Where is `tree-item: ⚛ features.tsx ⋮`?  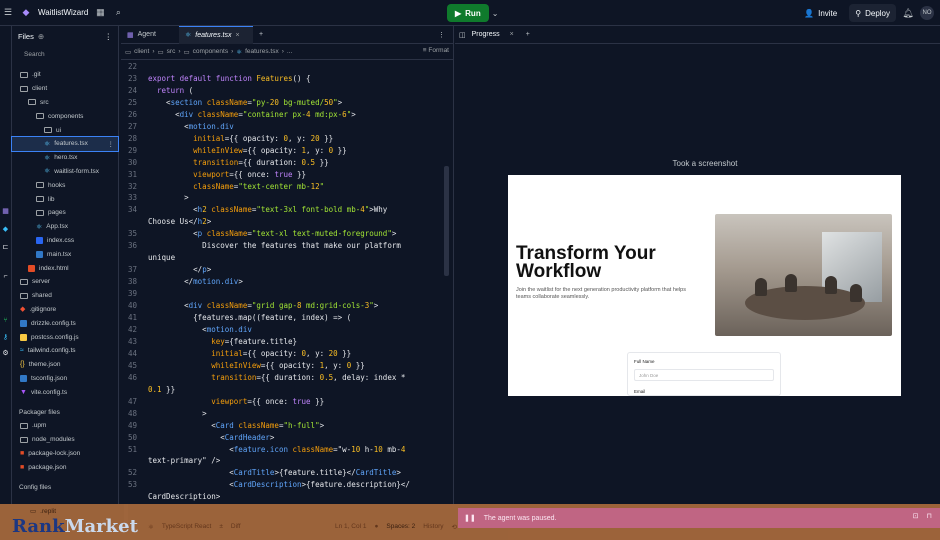 tree-item: ⚛ features.tsx ⋮ is located at coordinates (65, 143).